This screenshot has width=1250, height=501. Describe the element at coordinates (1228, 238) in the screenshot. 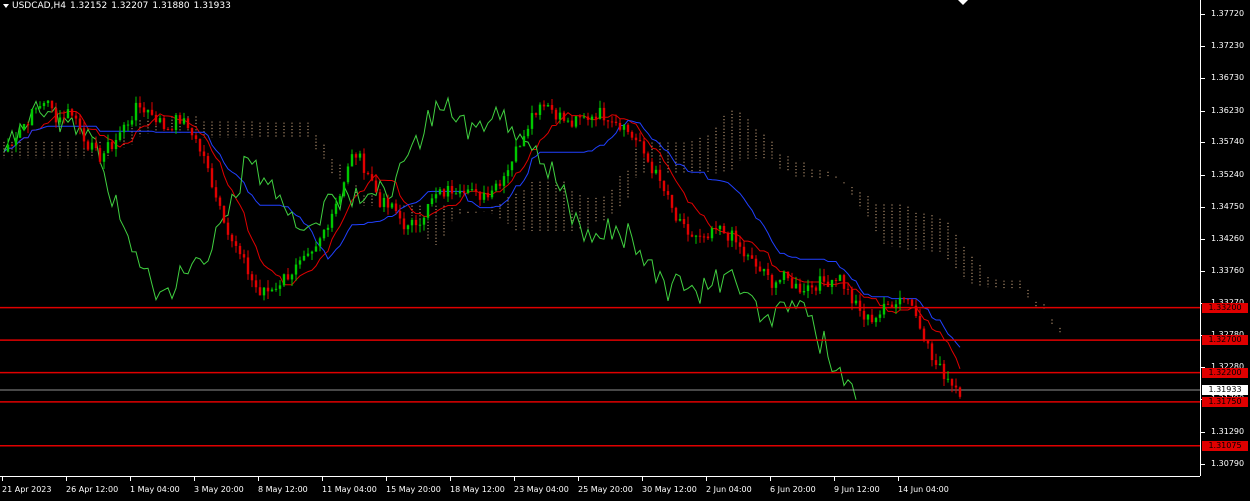

I see `price-label: 1.34260` at that location.